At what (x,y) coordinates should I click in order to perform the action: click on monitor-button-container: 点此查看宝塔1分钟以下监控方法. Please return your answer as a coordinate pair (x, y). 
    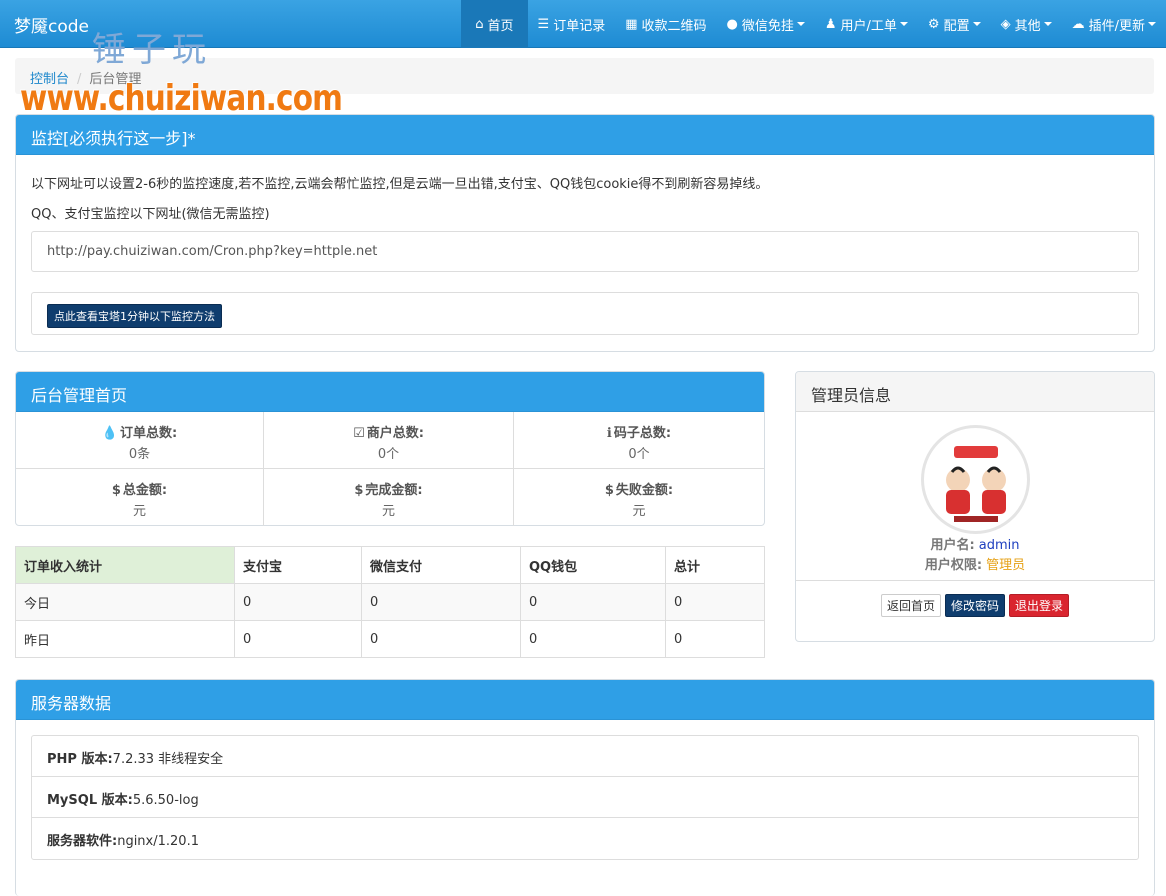
    Looking at the image, I should click on (585, 313).